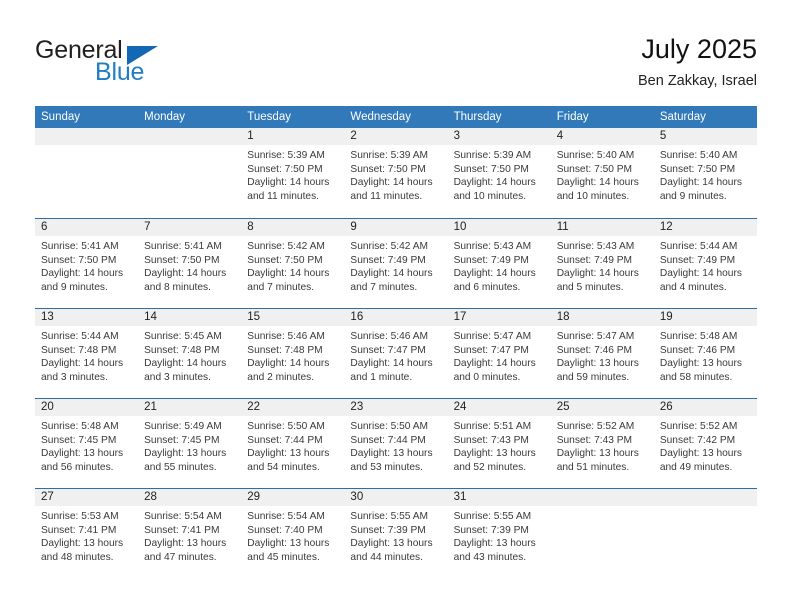 This screenshot has height=612, width=792. Describe the element at coordinates (80, 336) in the screenshot. I see `sunrise-text: Sunrise: 5:44 AM` at that location.